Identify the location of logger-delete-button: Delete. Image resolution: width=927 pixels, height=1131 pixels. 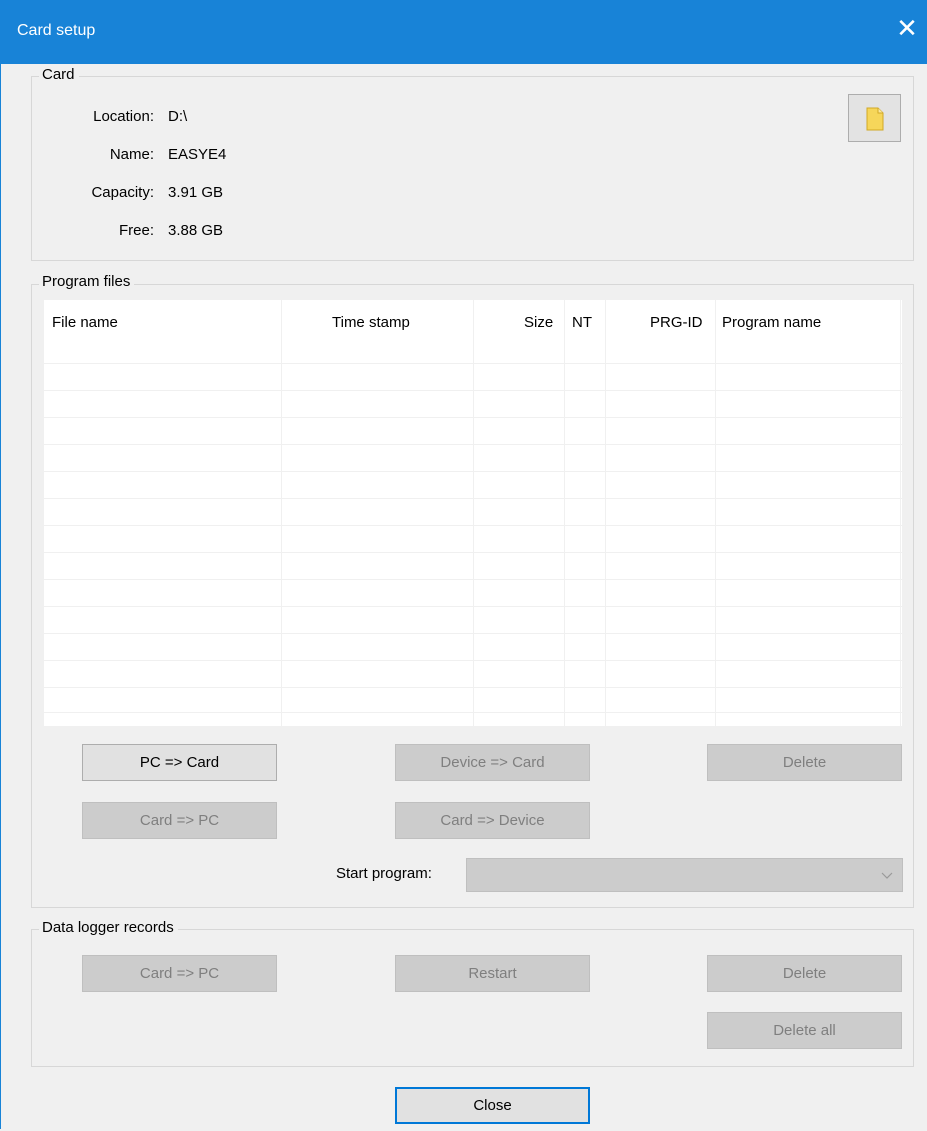
(804, 973).